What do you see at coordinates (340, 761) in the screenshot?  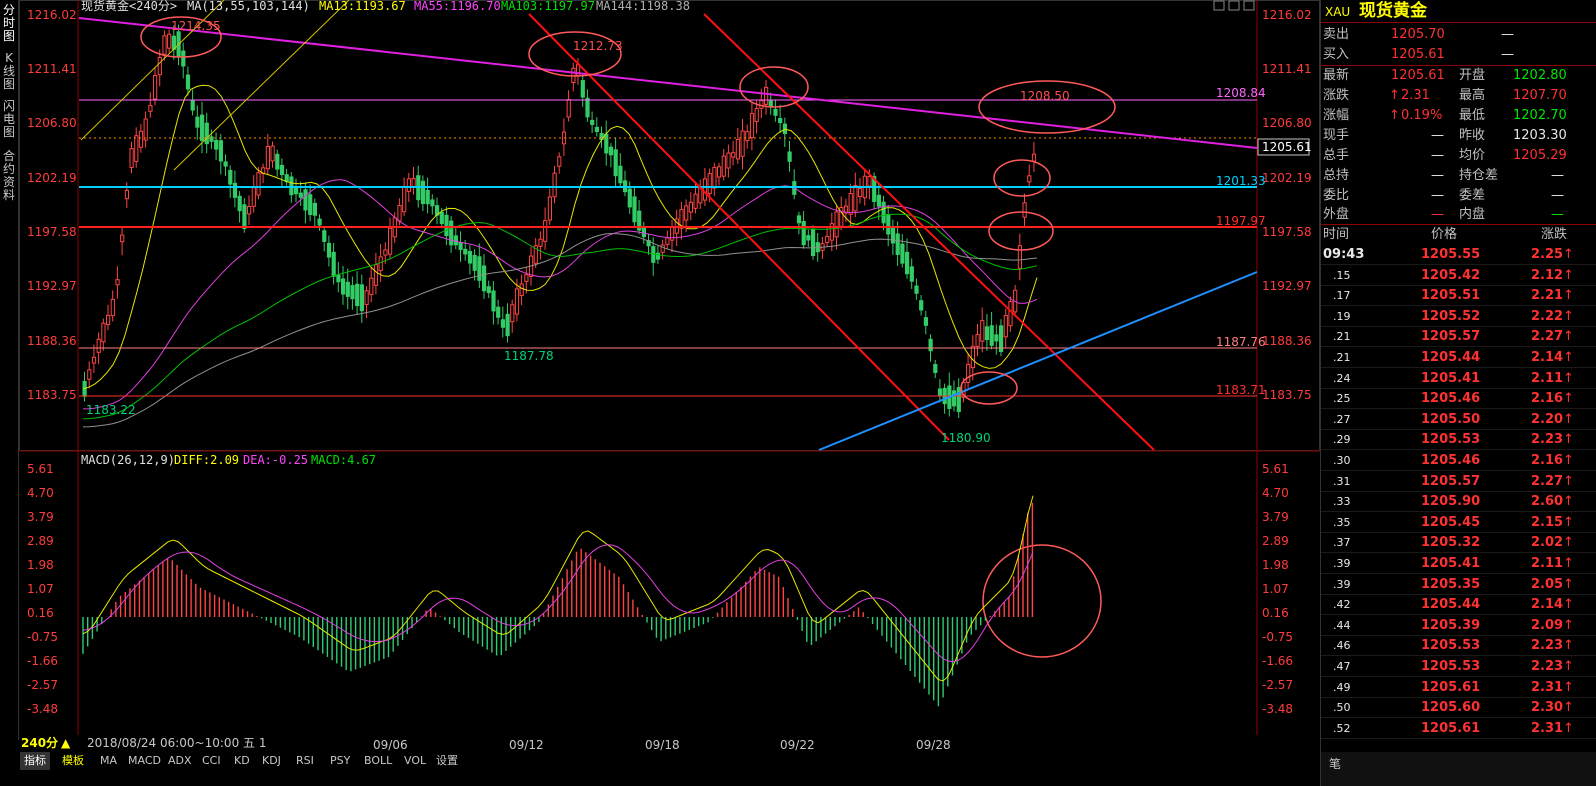 I see `tab-psy: PSY` at bounding box center [340, 761].